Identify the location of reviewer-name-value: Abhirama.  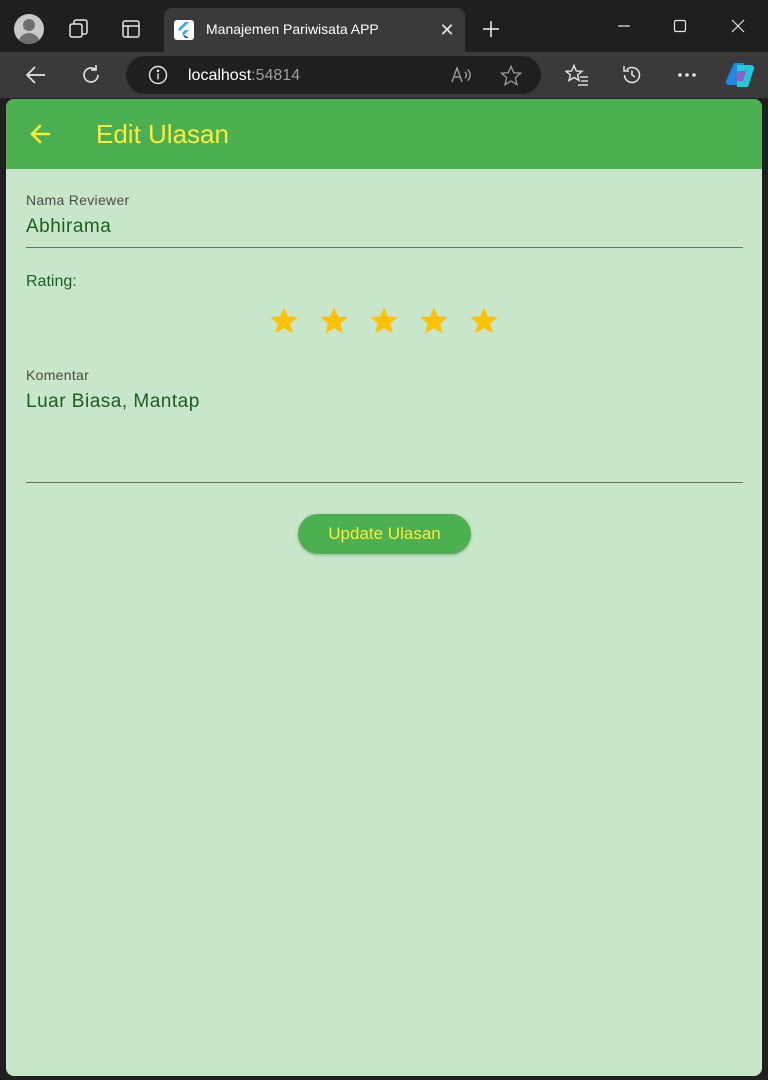
(68, 227).